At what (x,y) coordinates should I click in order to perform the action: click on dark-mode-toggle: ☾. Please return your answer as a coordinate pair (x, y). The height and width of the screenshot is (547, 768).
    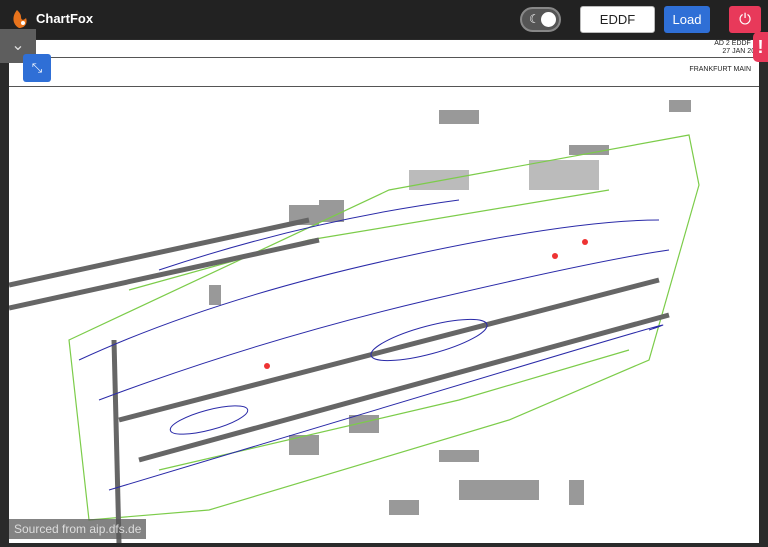
    Looking at the image, I should click on (540, 19).